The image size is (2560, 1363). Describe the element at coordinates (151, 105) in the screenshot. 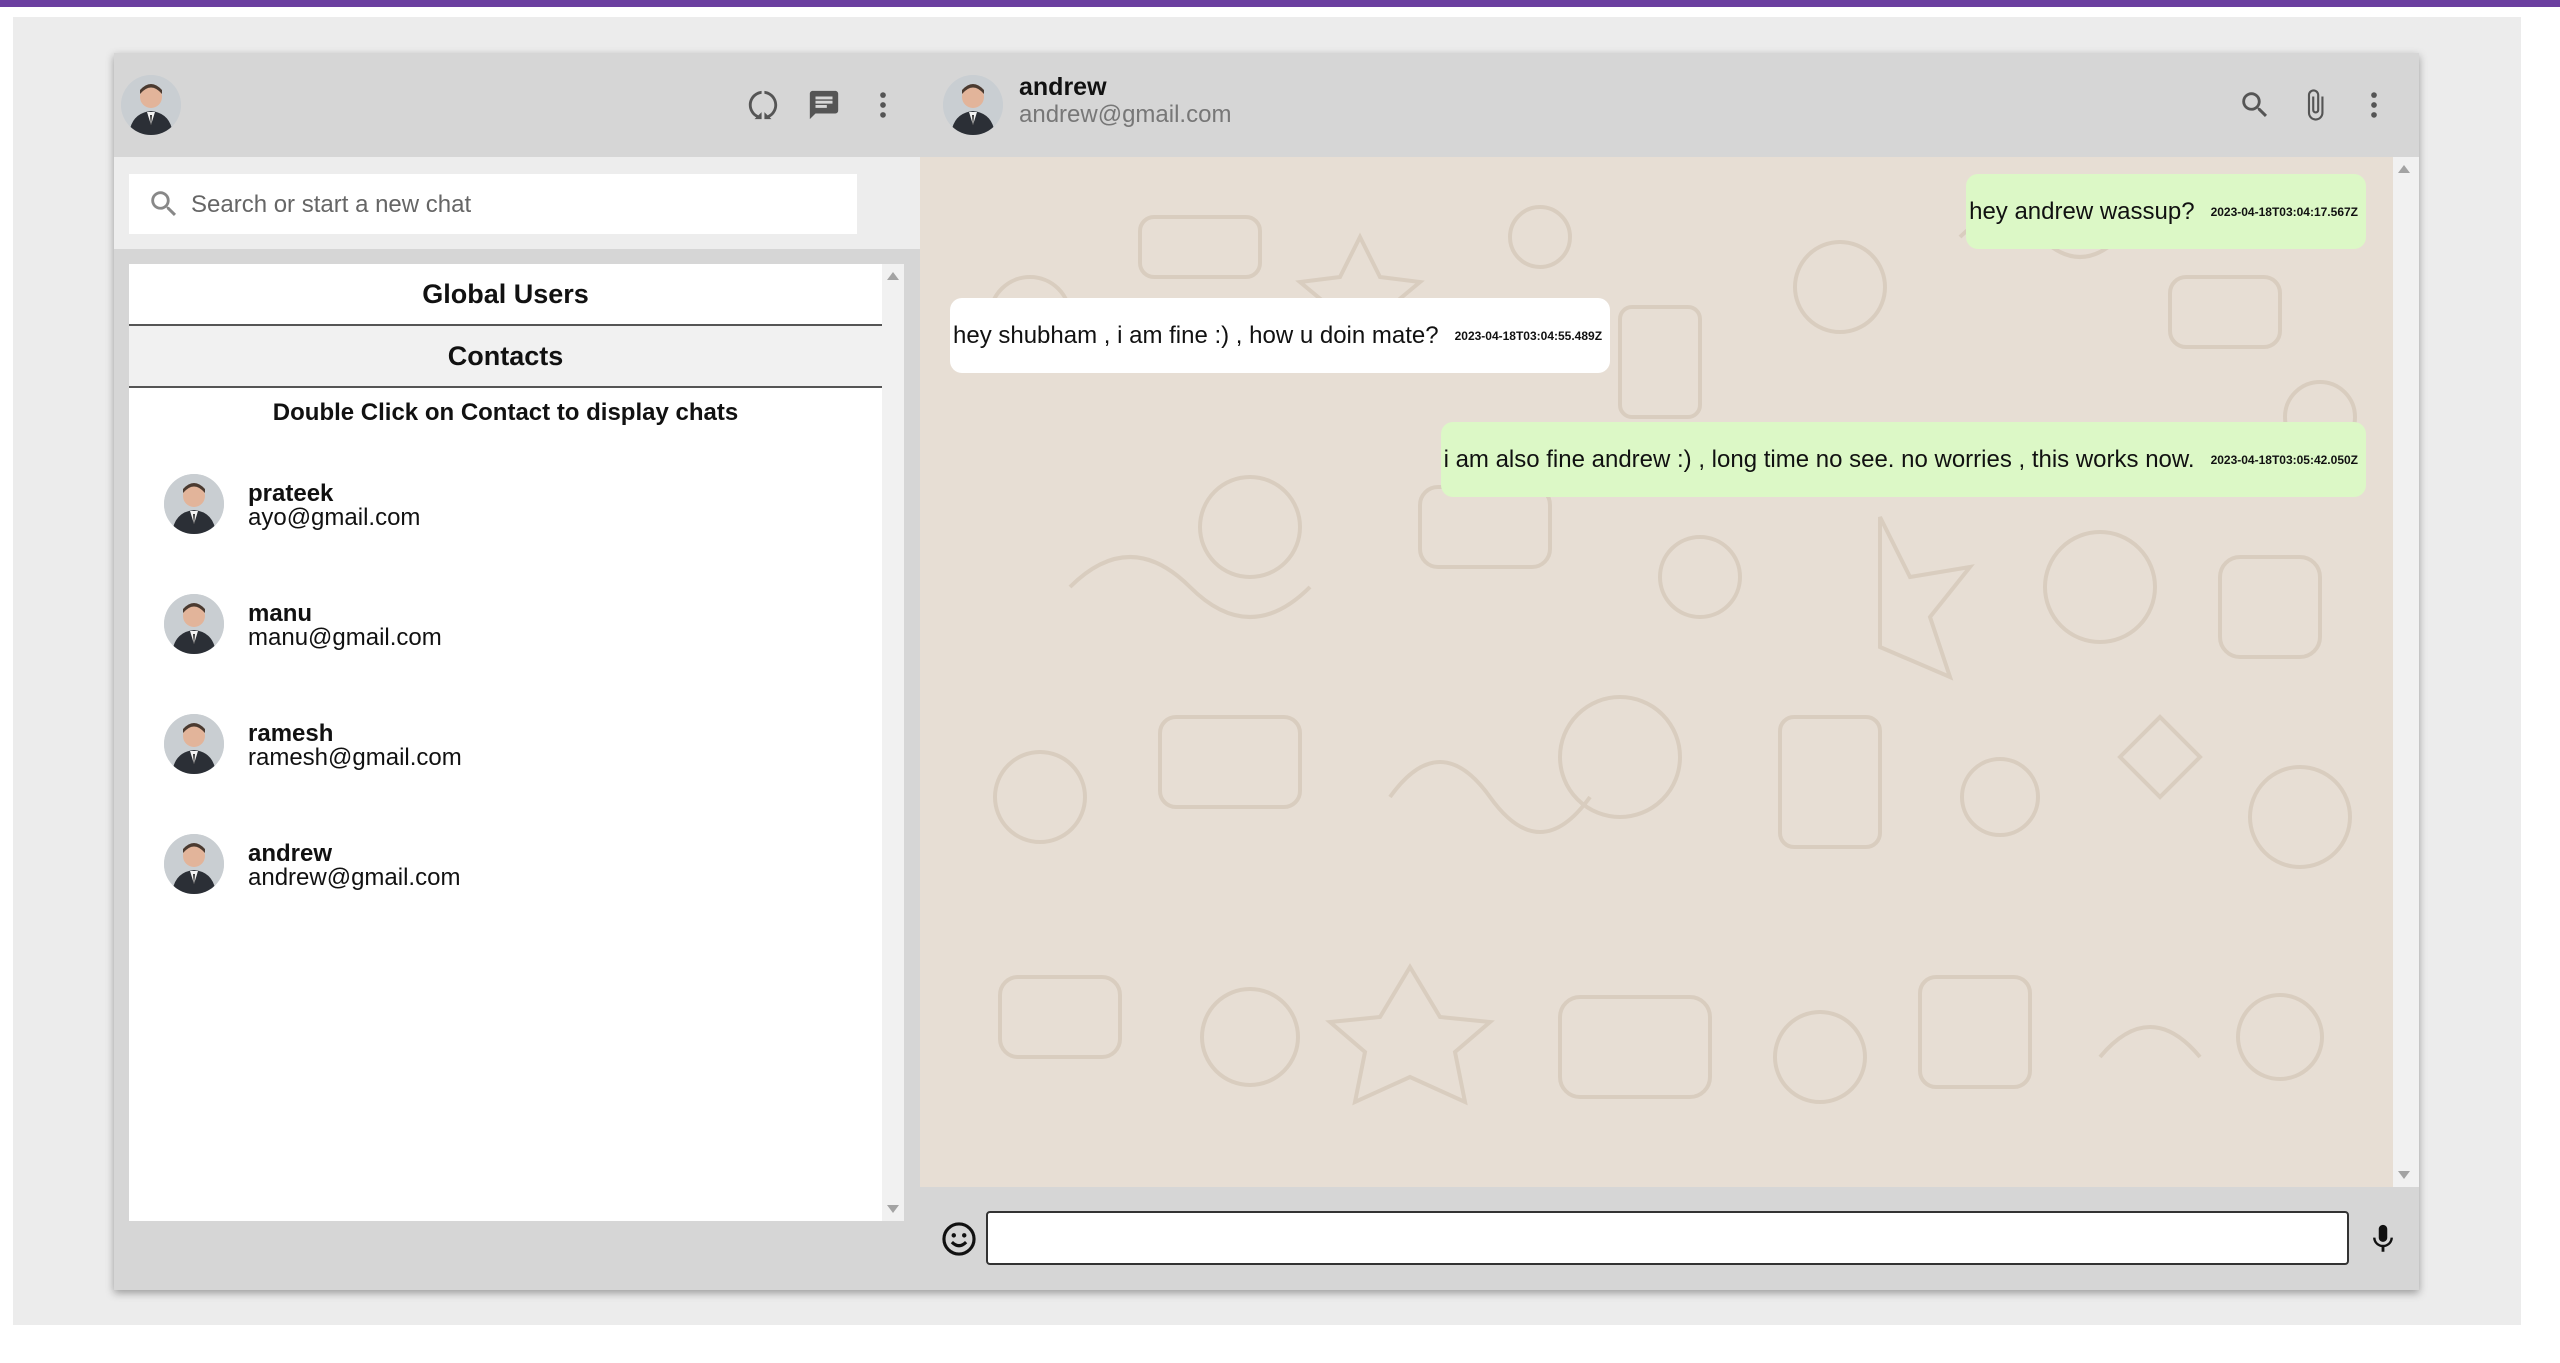

I see `my-avatar` at that location.